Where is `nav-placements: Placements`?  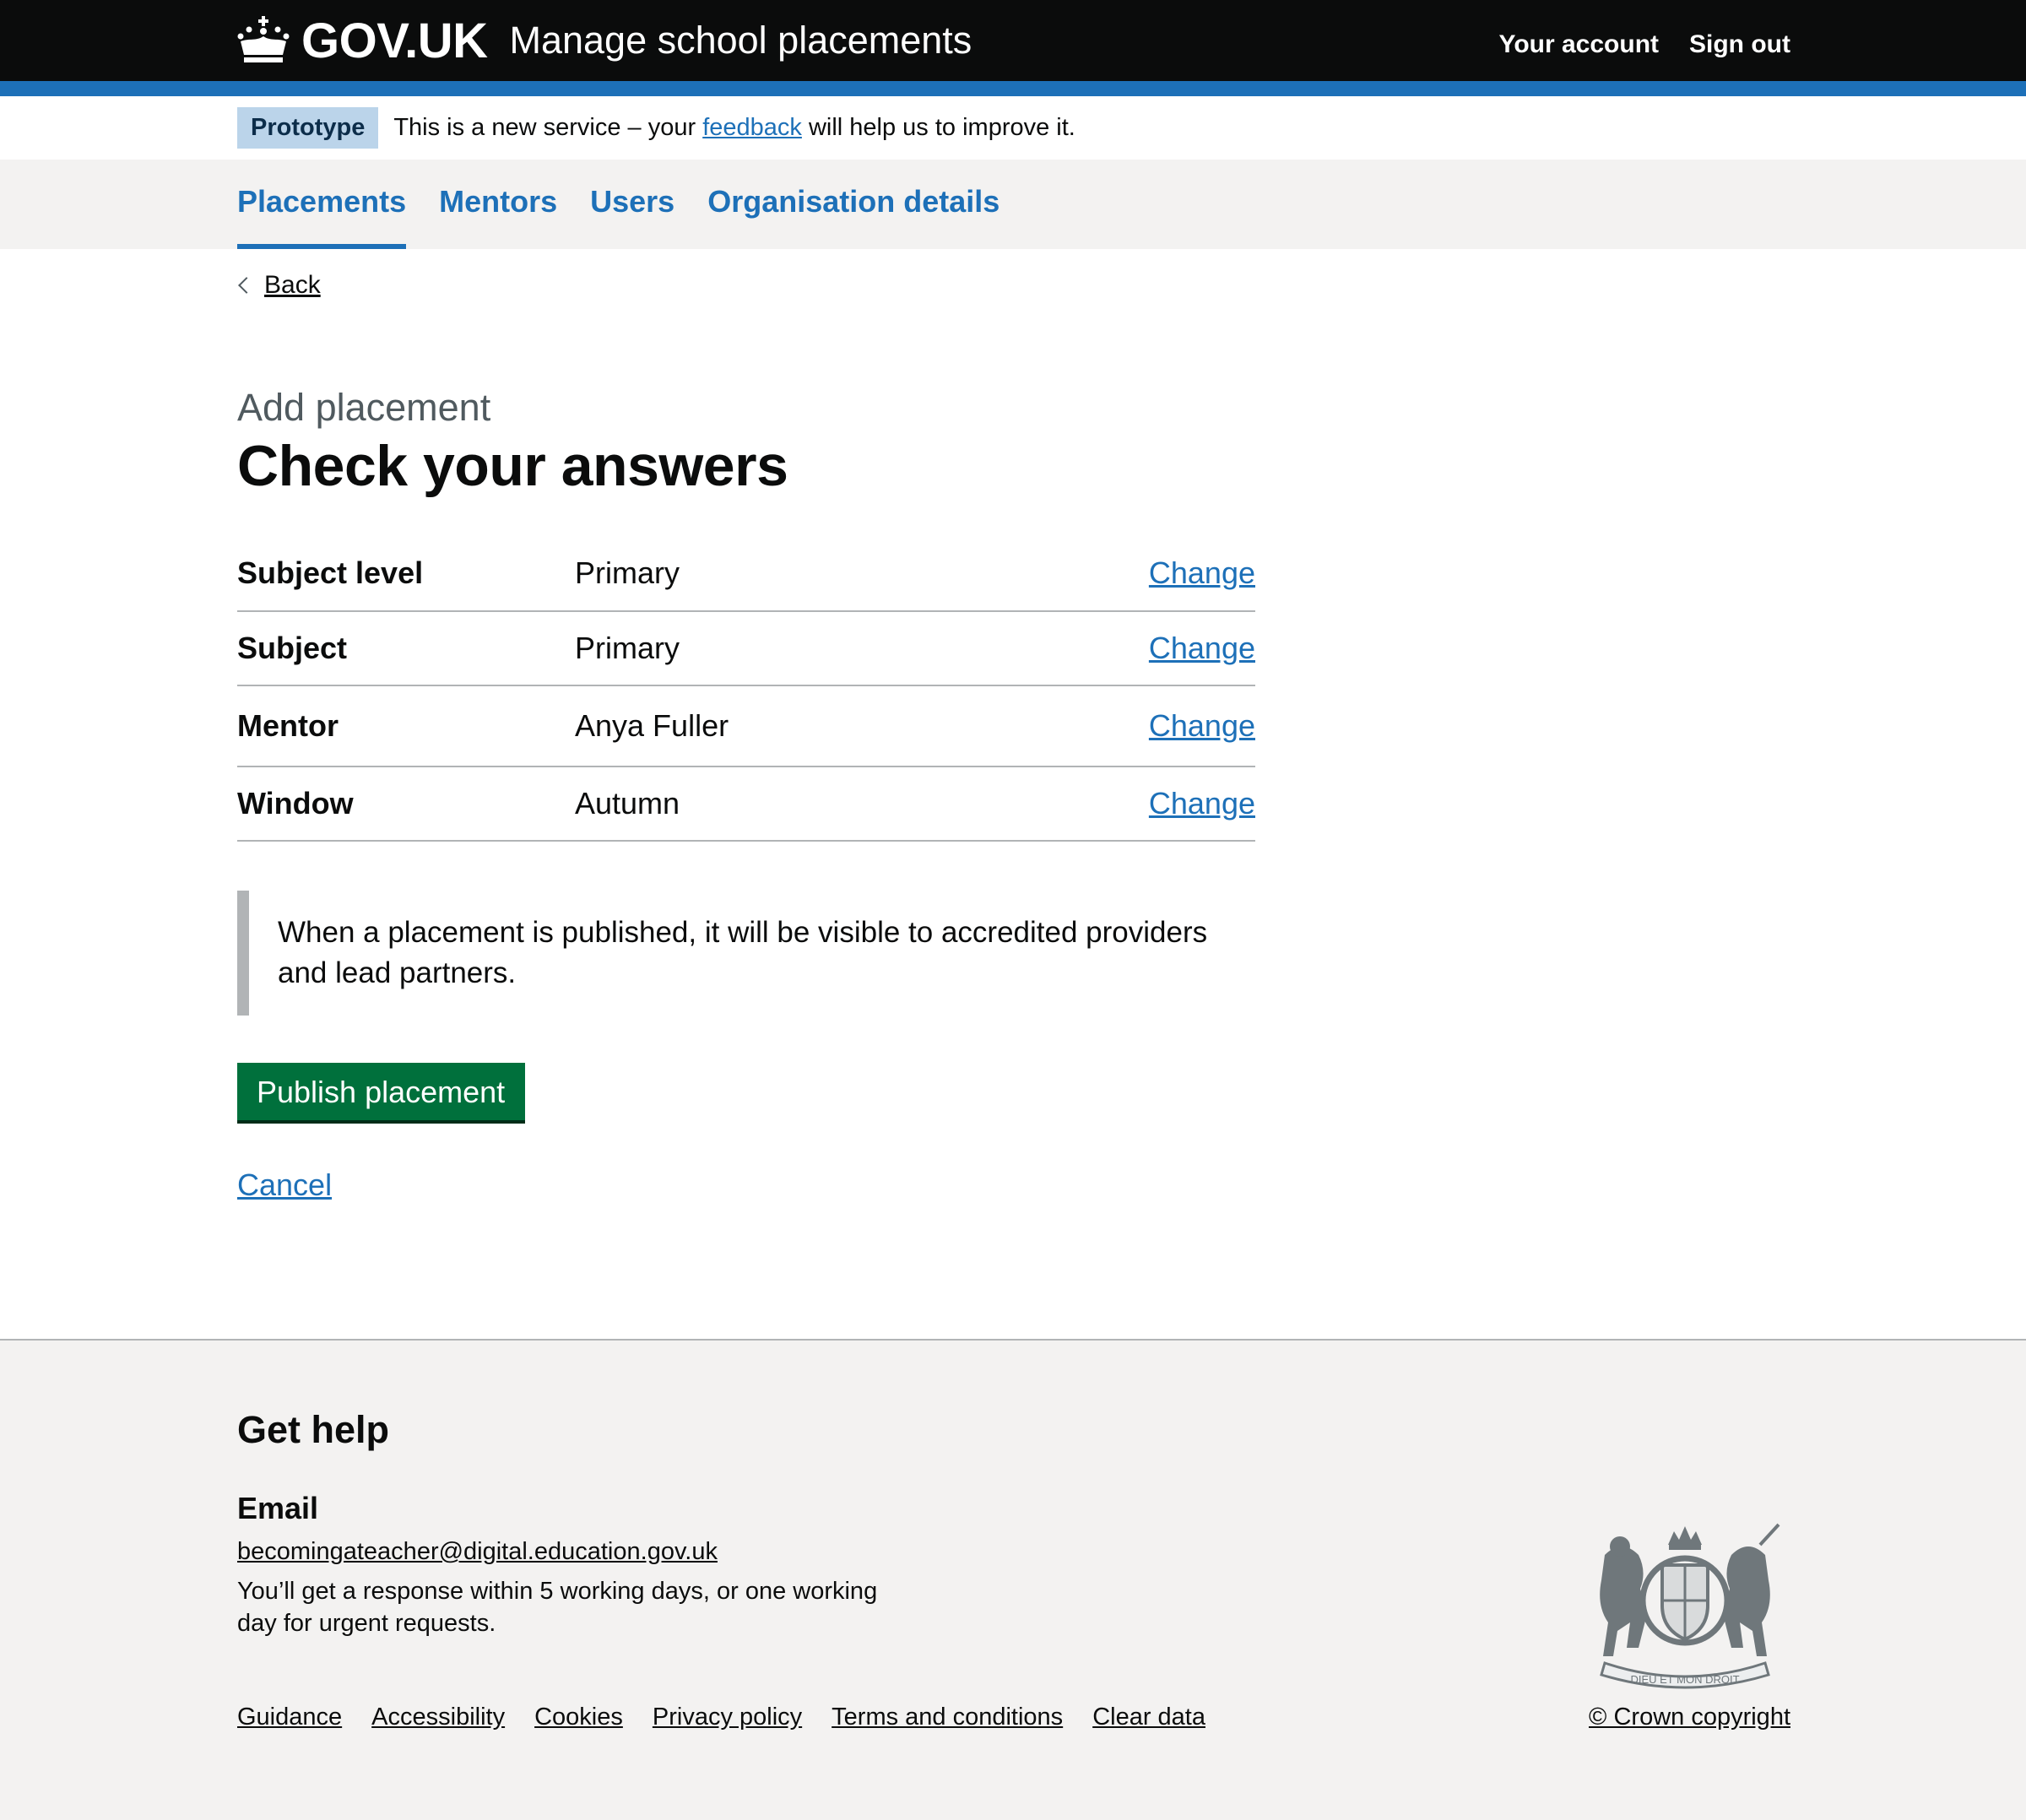 nav-placements: Placements is located at coordinates (322, 204).